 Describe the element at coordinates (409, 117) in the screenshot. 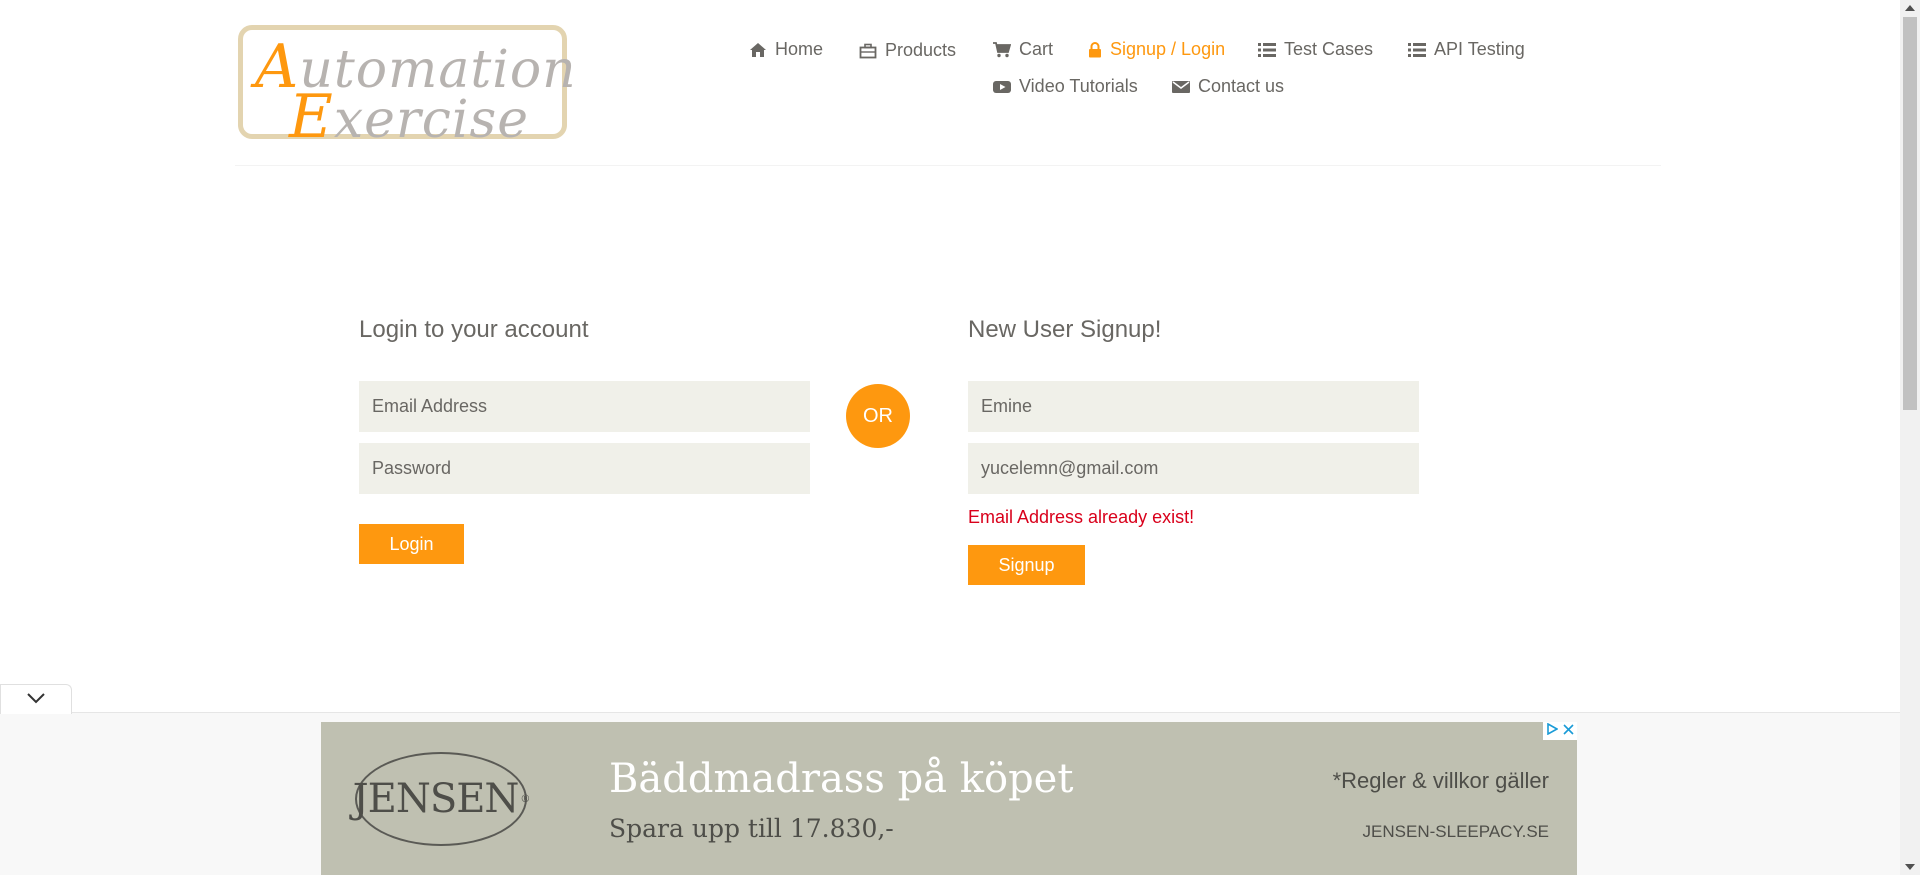

I see `logo-line-2: Exercise` at that location.